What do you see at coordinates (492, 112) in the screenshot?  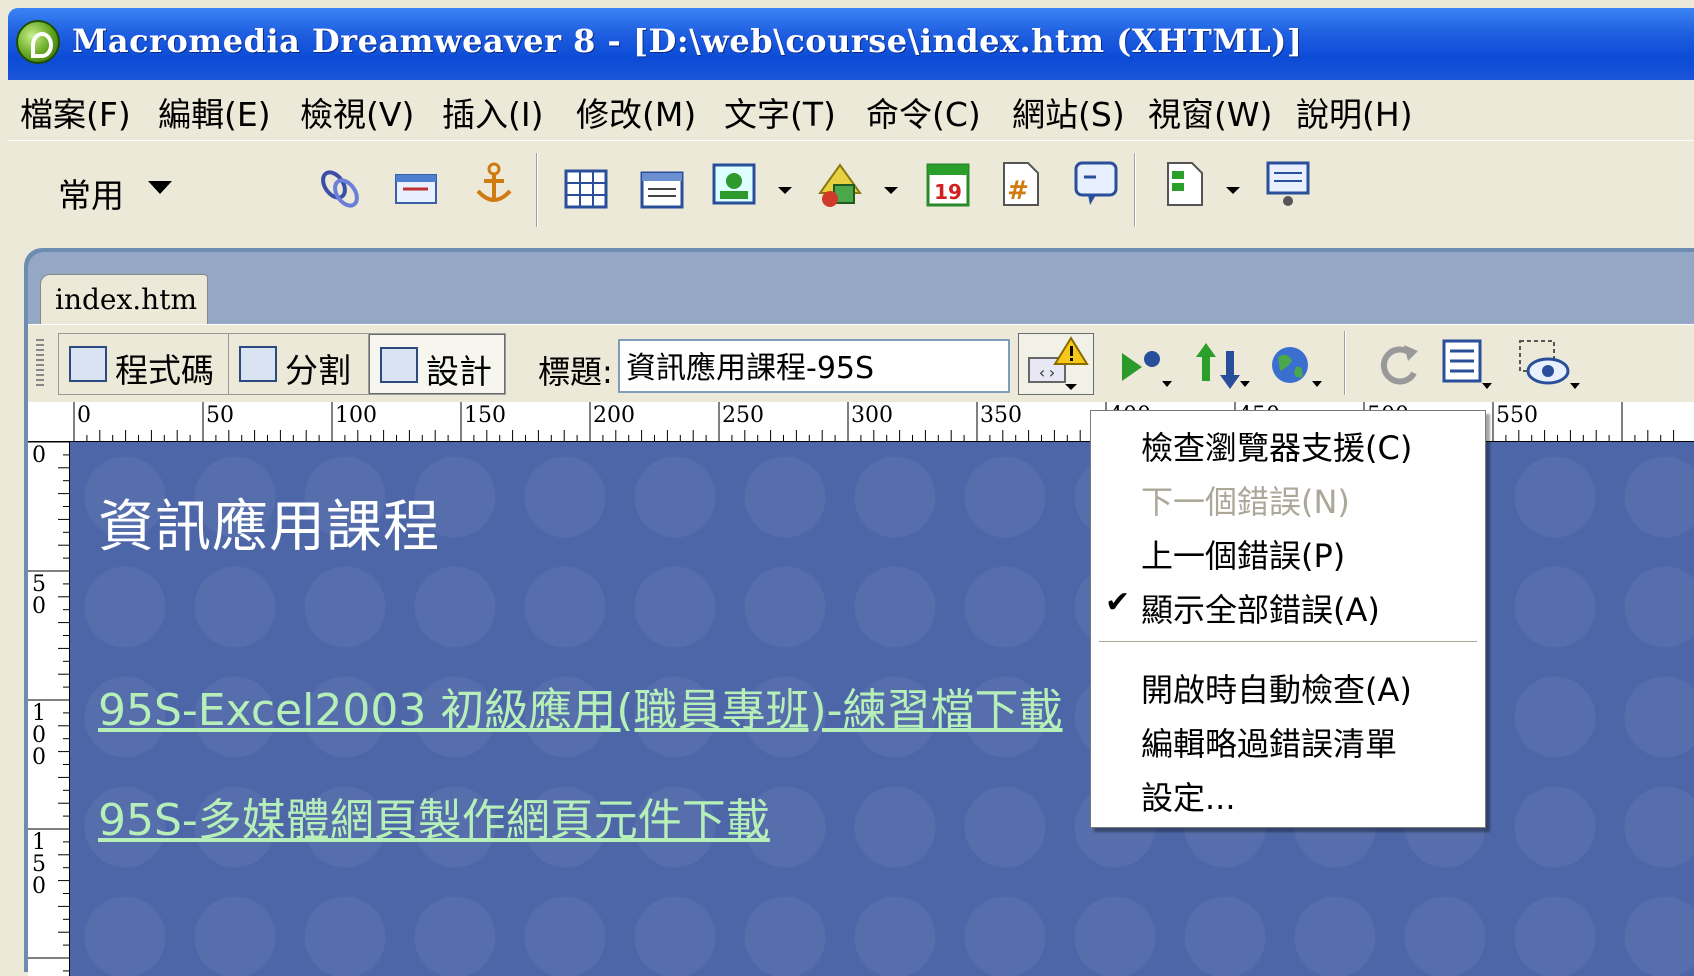 I see `menu-insert: 插入(I)` at bounding box center [492, 112].